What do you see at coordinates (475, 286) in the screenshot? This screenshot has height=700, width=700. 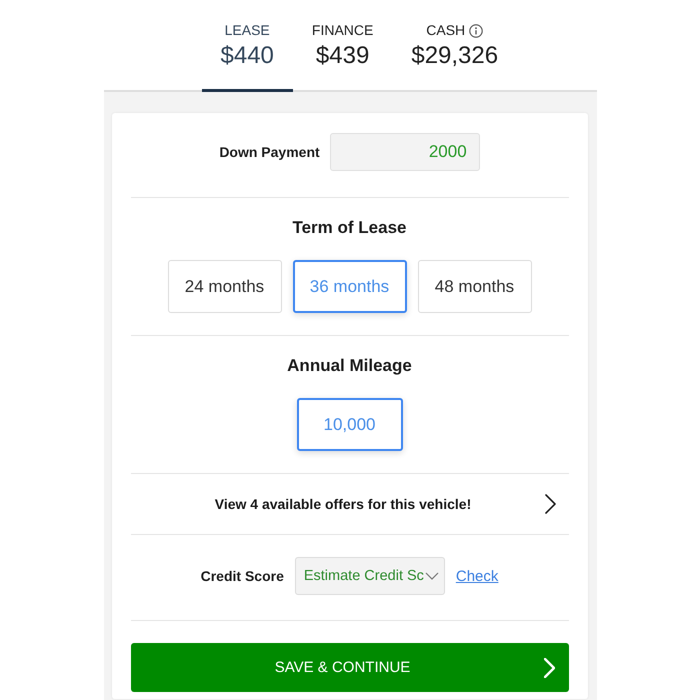 I see `option-button: 48 months` at bounding box center [475, 286].